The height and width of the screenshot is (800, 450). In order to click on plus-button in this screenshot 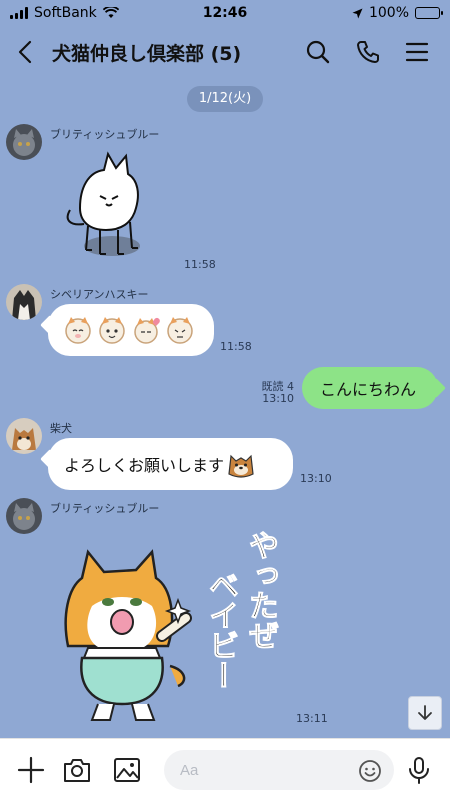, I will do `click(31, 770)`.